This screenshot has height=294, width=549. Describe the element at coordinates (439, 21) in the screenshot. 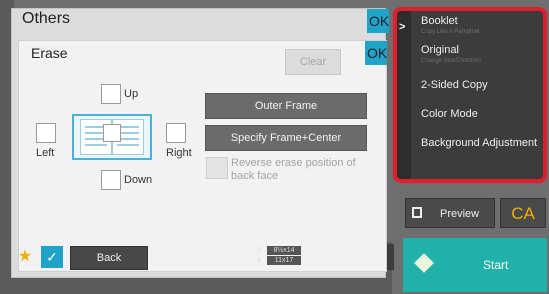

I see `menu-item-booklet: Booklet` at that location.